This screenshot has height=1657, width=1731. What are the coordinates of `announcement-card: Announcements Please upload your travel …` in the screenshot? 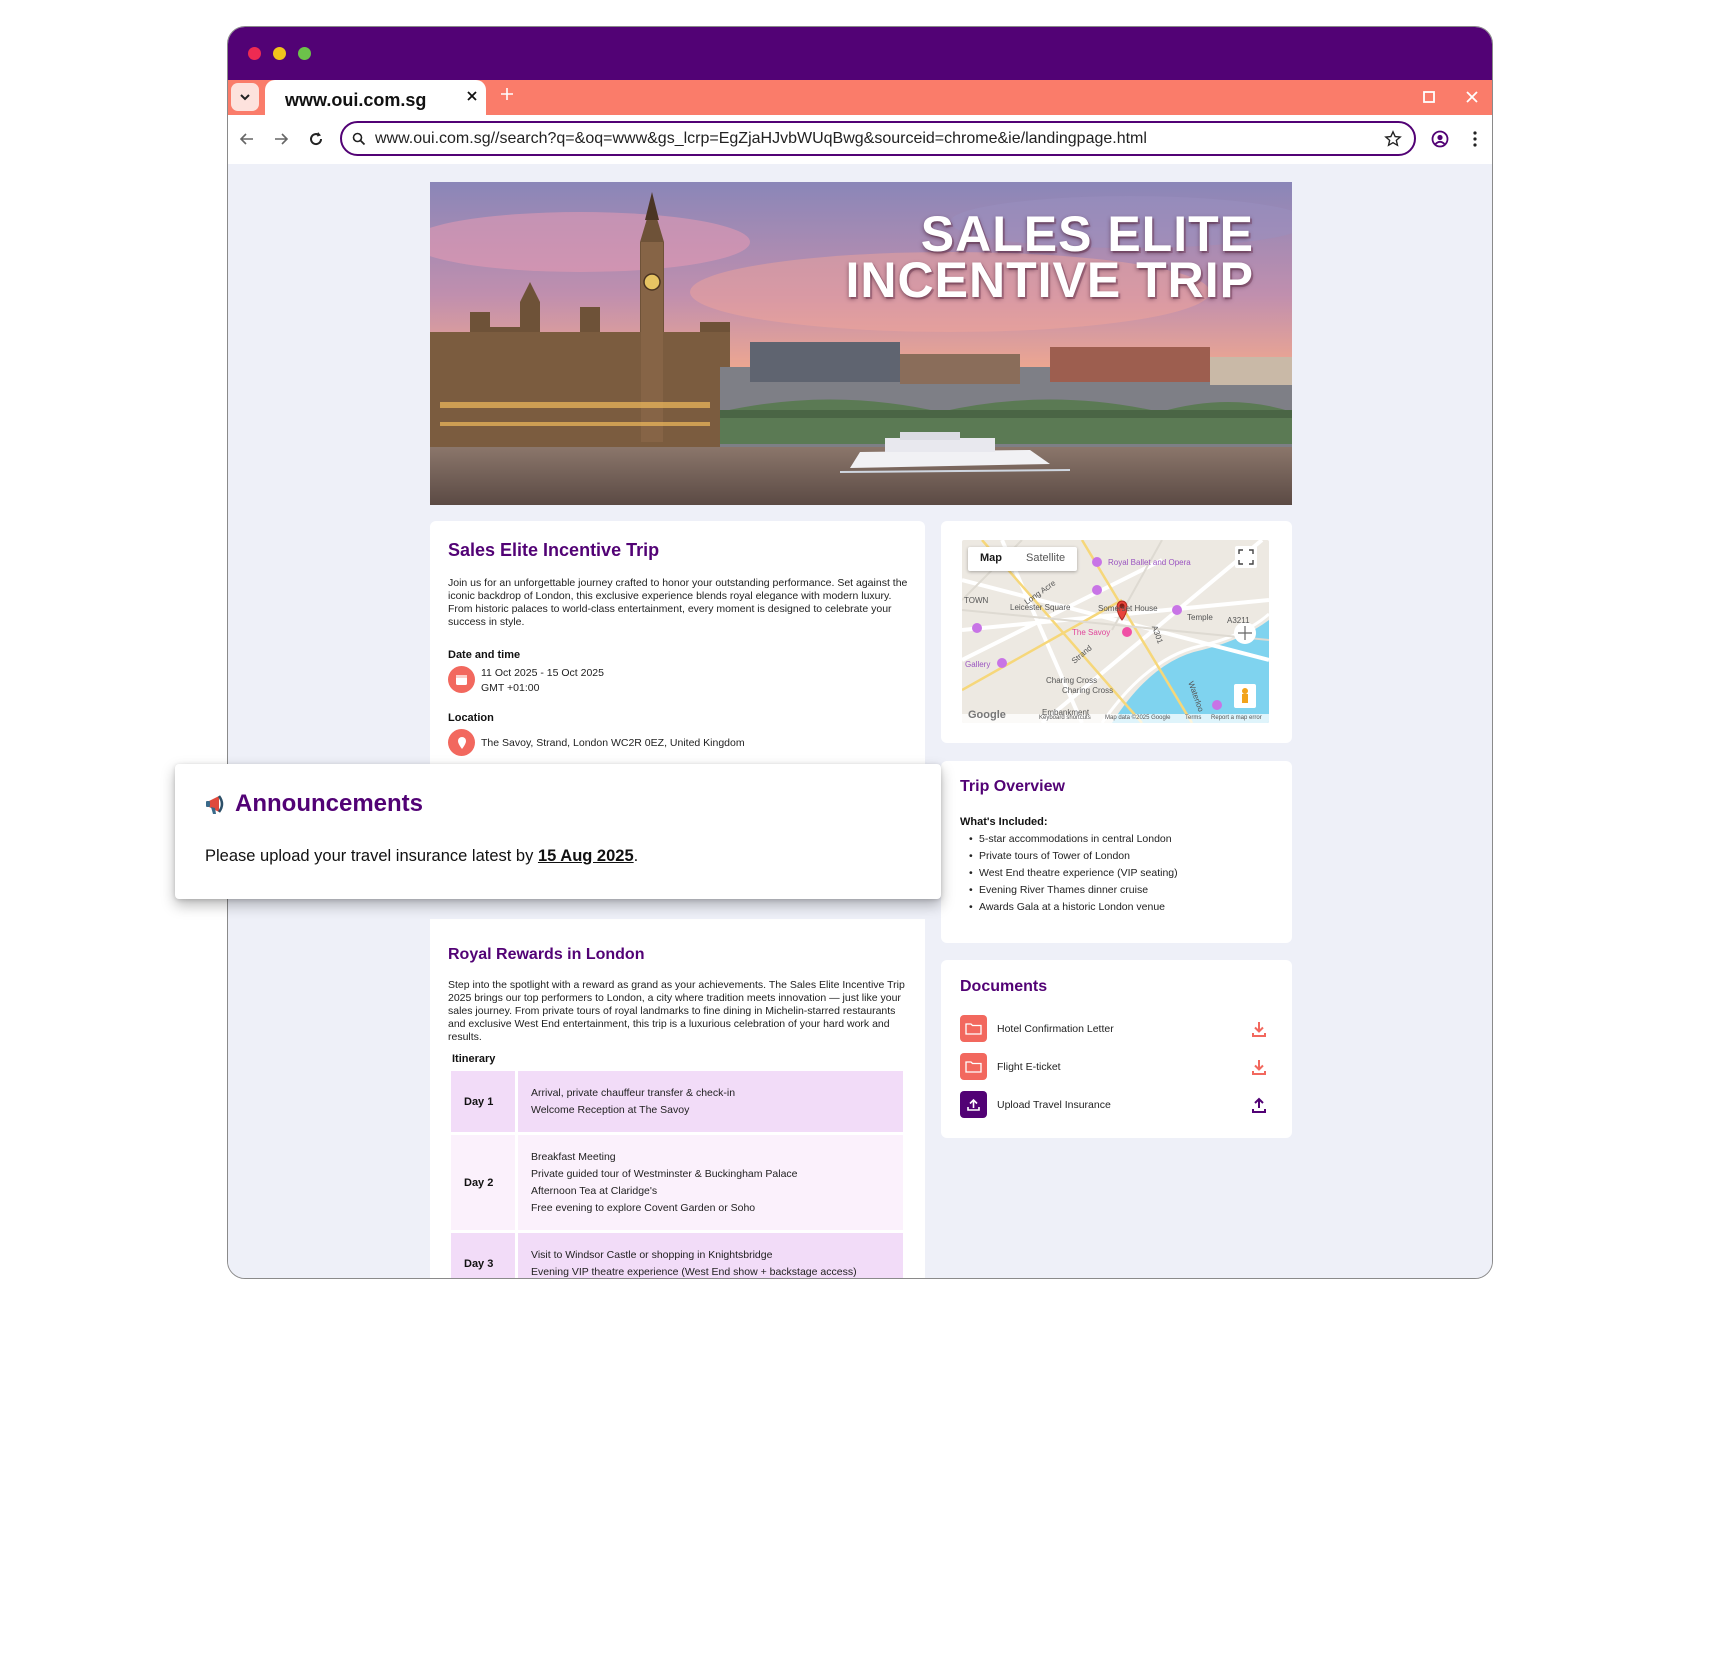 It's located at (558, 831).